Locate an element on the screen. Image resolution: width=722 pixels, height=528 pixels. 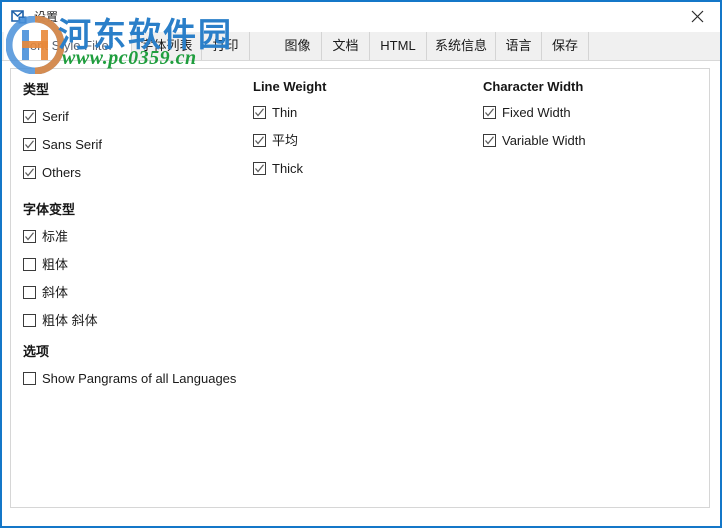
tab-image: 图像 is located at coordinates (298, 46).